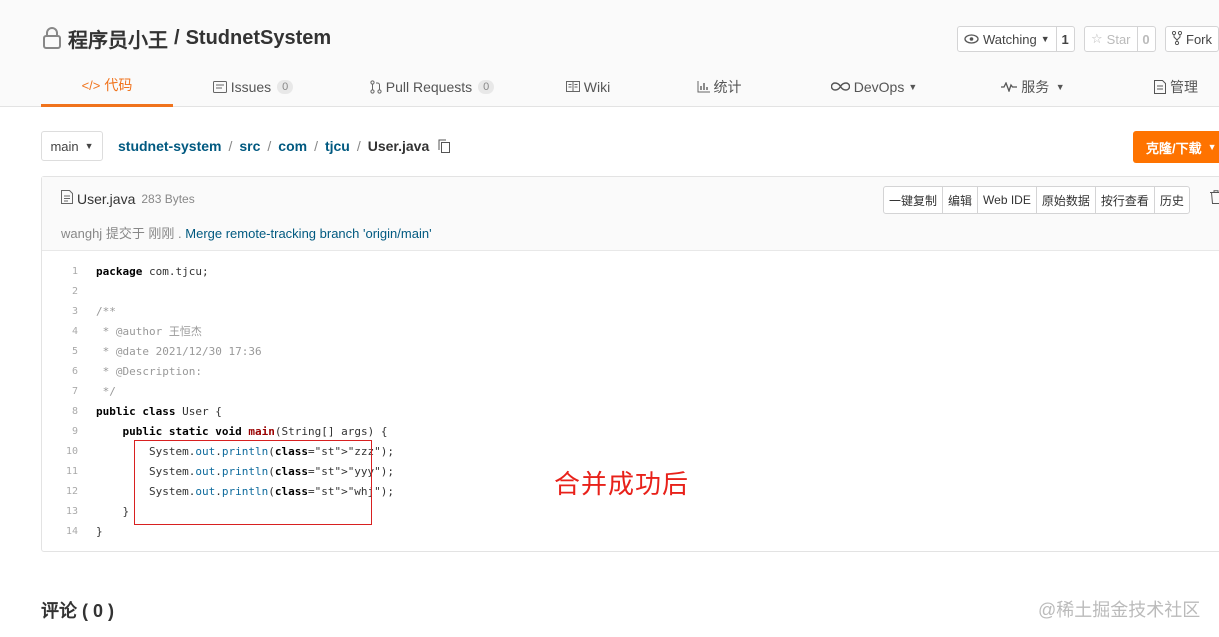 Image resolution: width=1219 pixels, height=637 pixels. What do you see at coordinates (630, 511) in the screenshot?
I see `code-line: 13 }` at bounding box center [630, 511].